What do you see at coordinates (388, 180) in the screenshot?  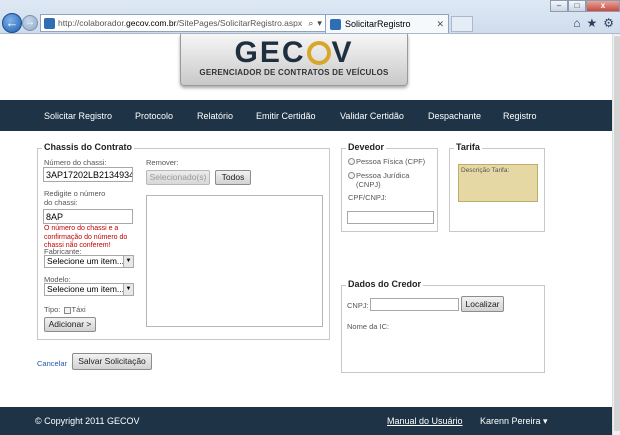 I see `pessoa-juridica-radio: Pessoa Jurídica (CNPJ)` at bounding box center [388, 180].